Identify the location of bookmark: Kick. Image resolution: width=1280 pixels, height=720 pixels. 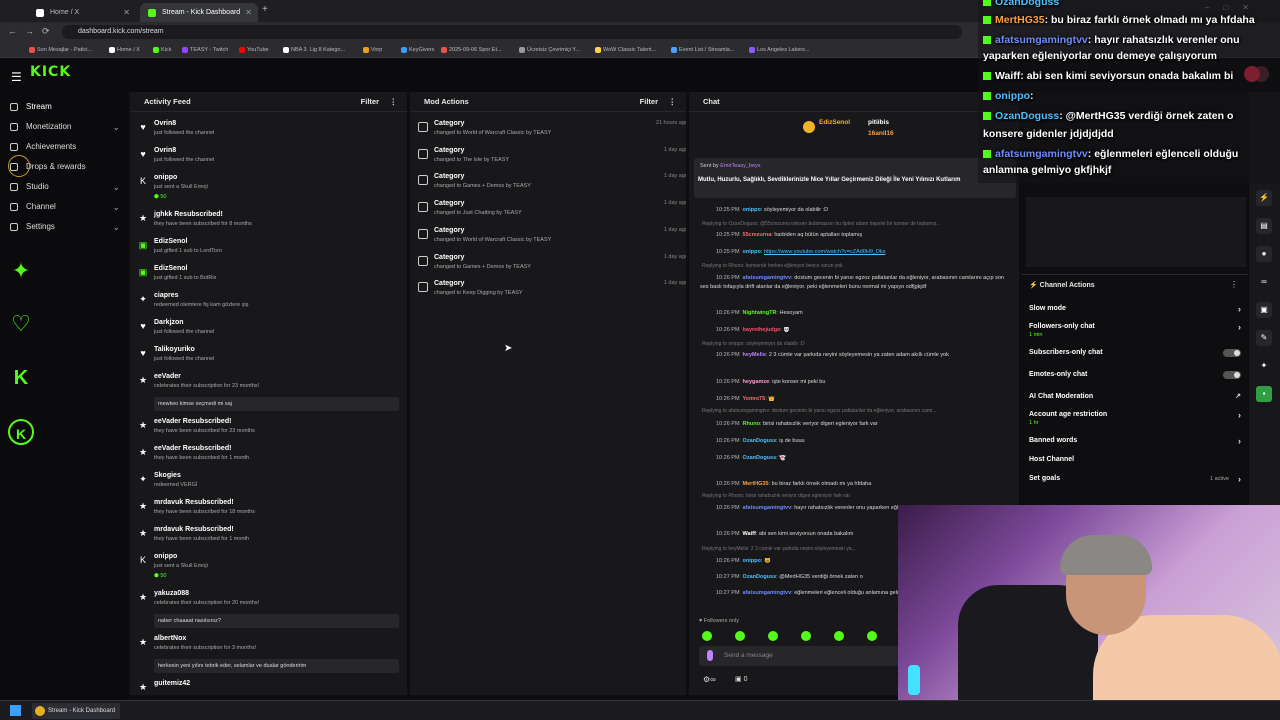
(161, 50).